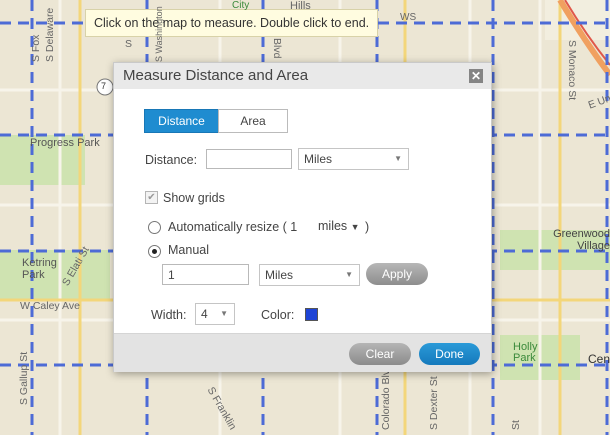  What do you see at coordinates (380, 354) in the screenshot?
I see `clear-button: Clear` at bounding box center [380, 354].